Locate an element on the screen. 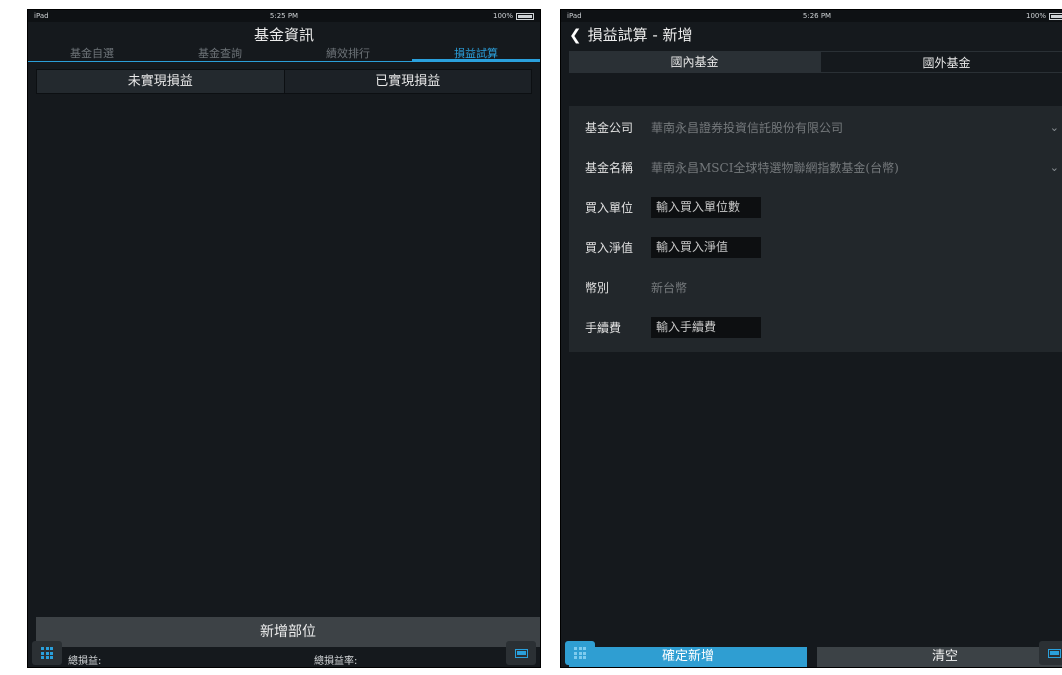 This screenshot has height=675, width=1062. tab-favorites: 基金自選 is located at coordinates (92, 54).